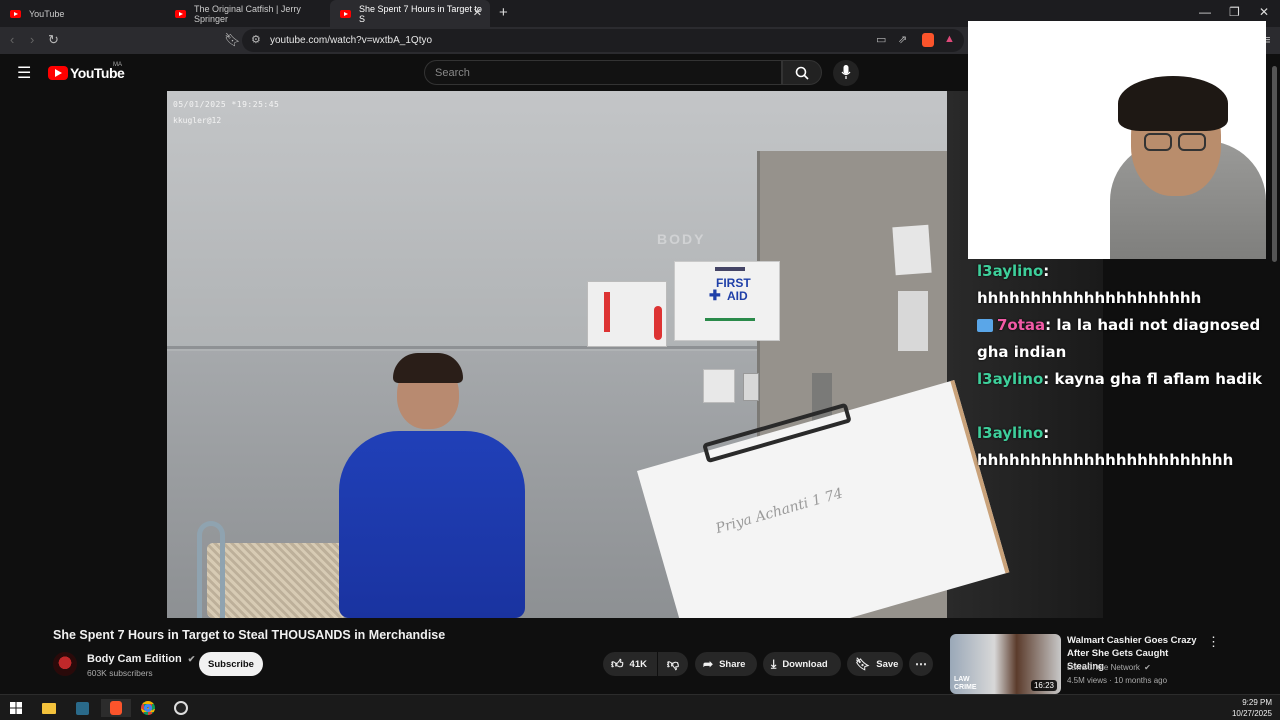  Describe the element at coordinates (247, 13) in the screenshot. I see `browser-tab-catfish: The Original Catfish | Jerry Springer` at that location.